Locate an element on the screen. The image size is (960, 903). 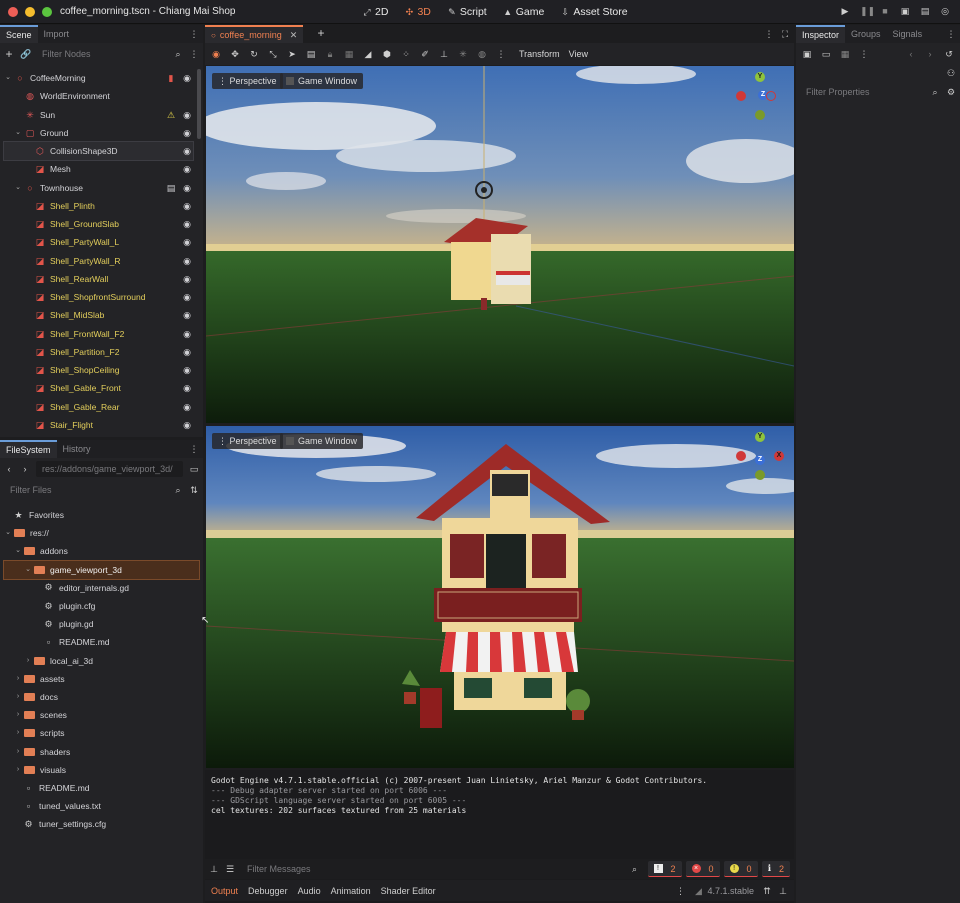
file-item: ▫ README.md is located at coordinates (101, 788).